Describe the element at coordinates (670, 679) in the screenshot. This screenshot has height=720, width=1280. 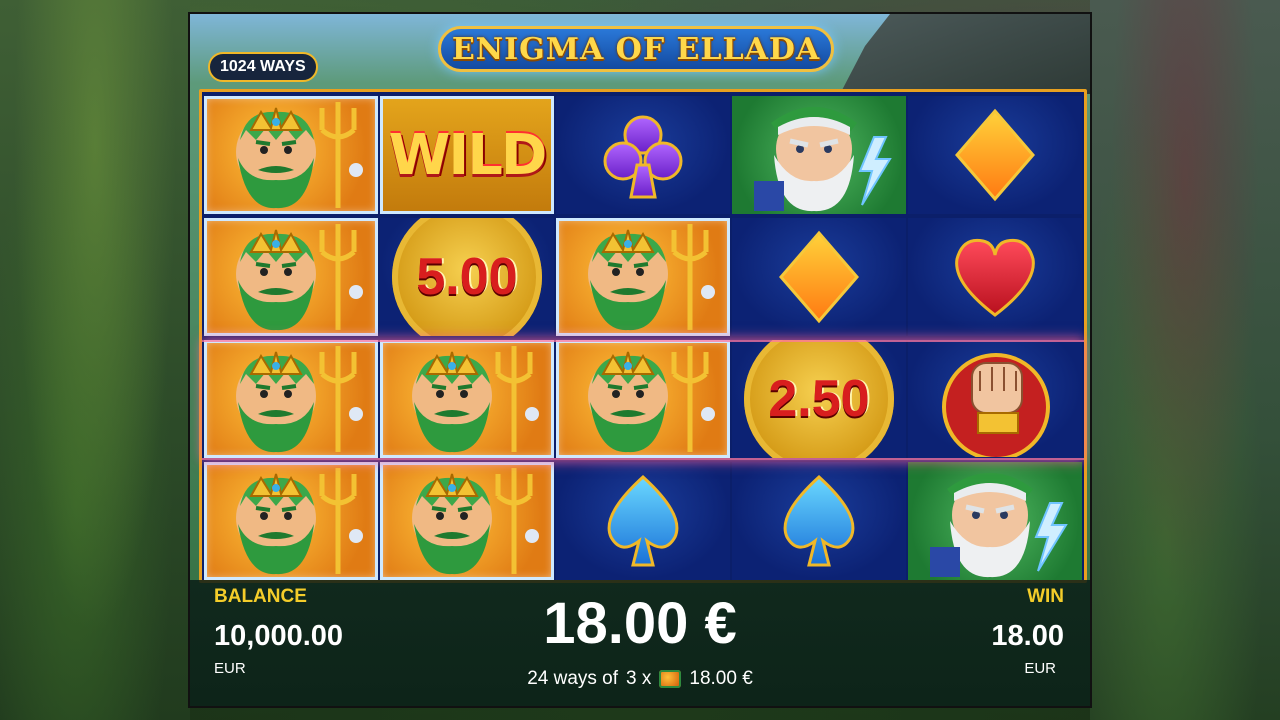
I see `poseidon-mini-icon` at that location.